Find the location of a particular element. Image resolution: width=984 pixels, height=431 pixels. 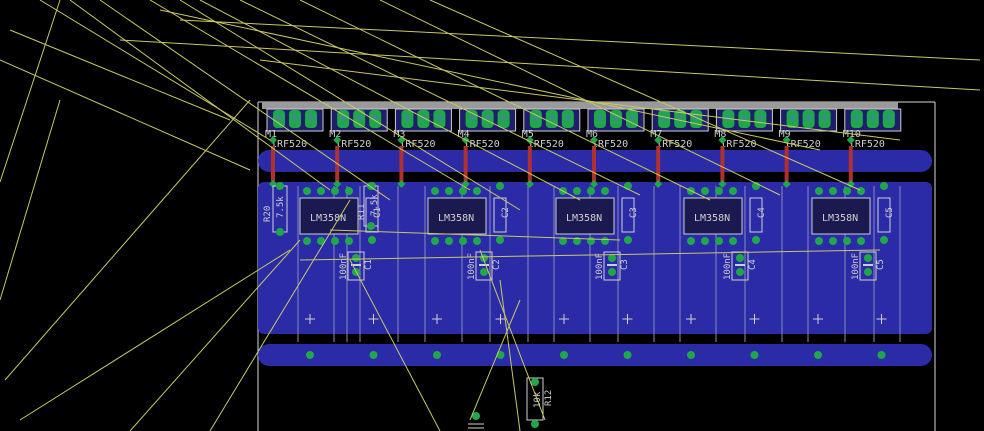

side-cap-ref-label: C5 is located at coordinates (890, 212).